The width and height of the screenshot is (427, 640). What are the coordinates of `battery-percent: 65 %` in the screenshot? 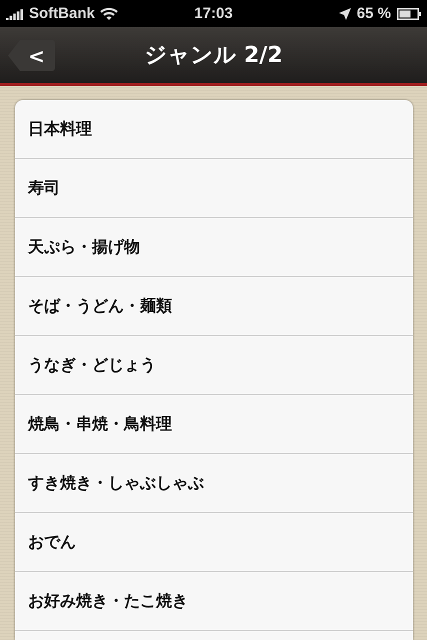 It's located at (373, 13).